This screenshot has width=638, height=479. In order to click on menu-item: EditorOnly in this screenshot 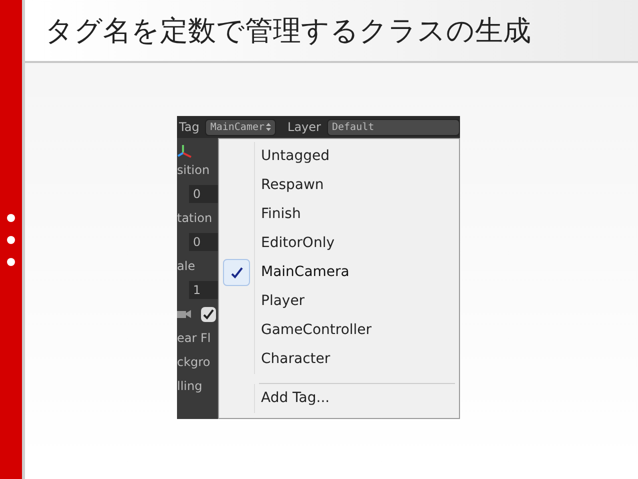, I will do `click(294, 243)`.